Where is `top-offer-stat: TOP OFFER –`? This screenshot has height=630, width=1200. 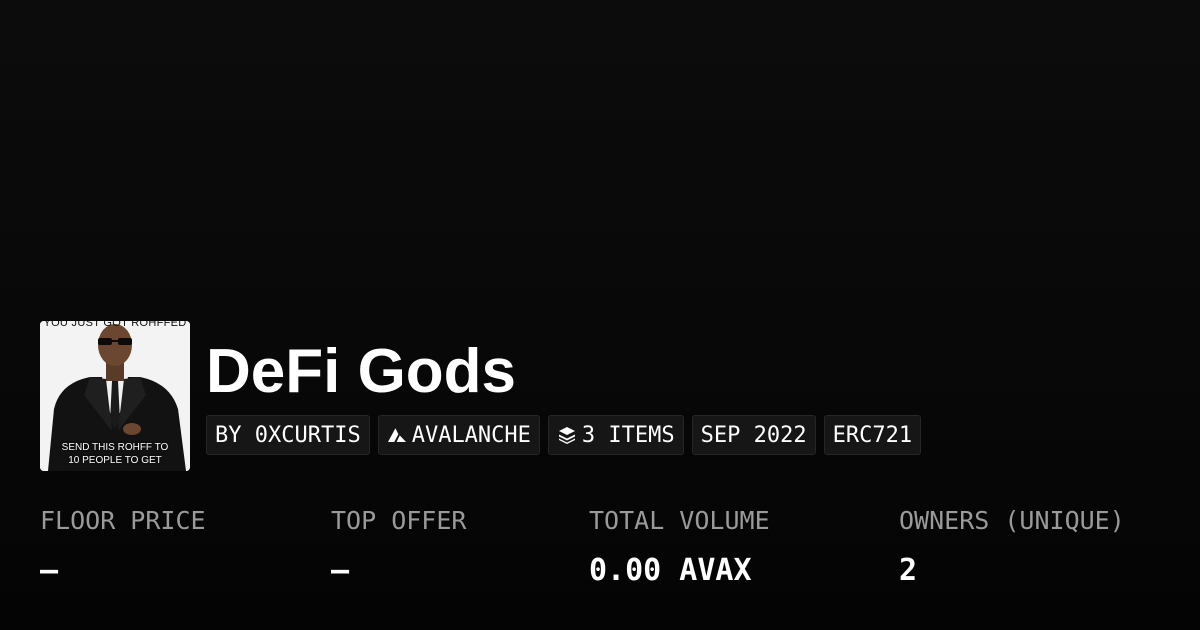
top-offer-stat: TOP OFFER – is located at coordinates (398, 547).